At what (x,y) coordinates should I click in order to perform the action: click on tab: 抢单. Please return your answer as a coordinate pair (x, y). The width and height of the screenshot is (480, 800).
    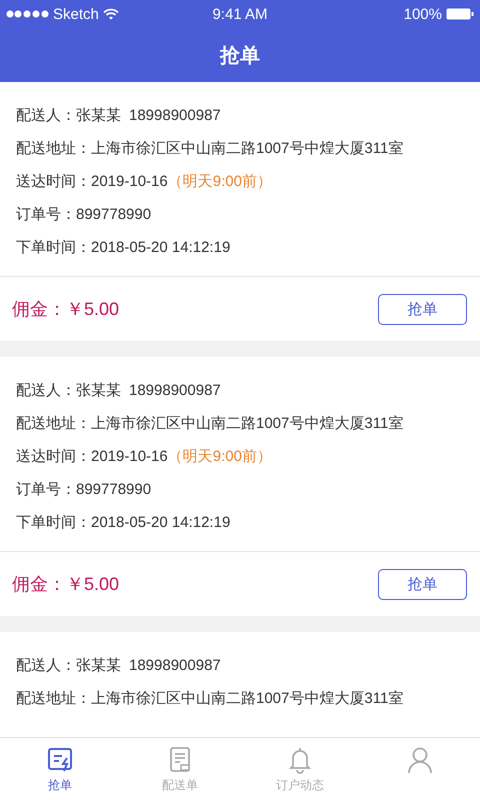
    Looking at the image, I should click on (60, 769).